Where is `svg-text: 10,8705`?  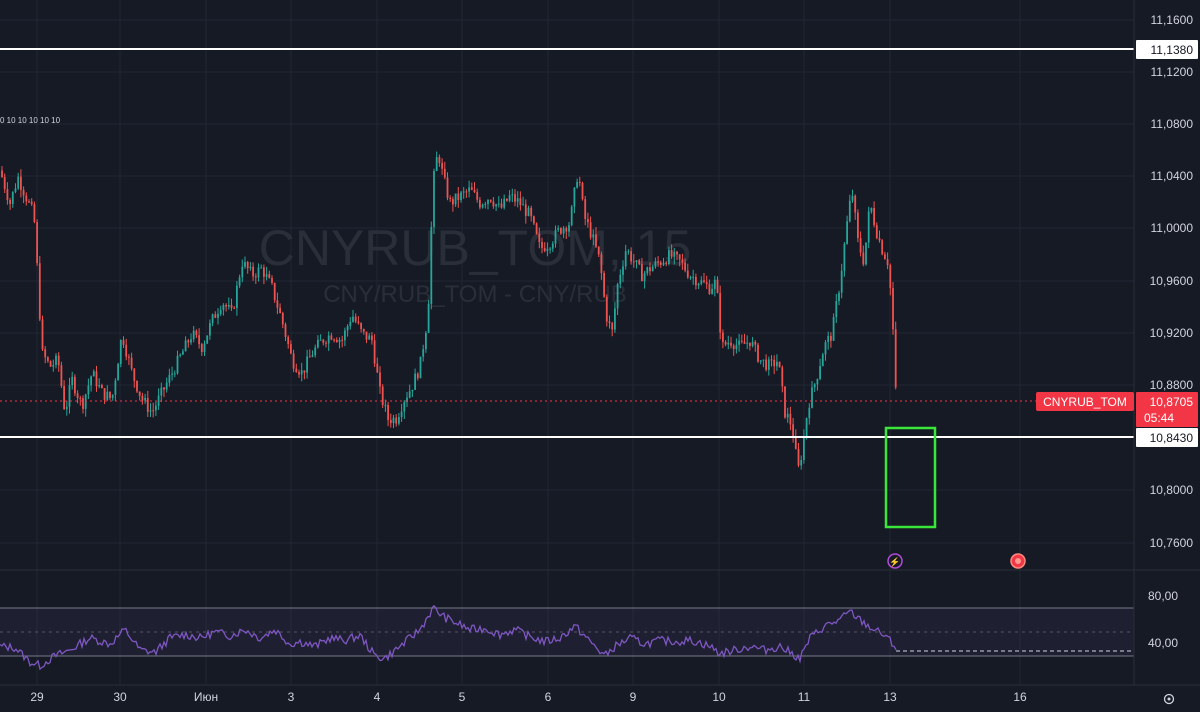
svg-text: 10,8705 is located at coordinates (1172, 402).